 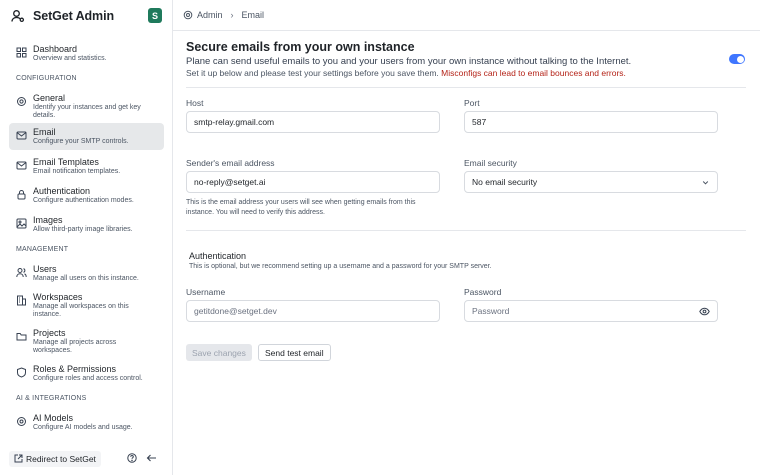 What do you see at coordinates (294, 352) in the screenshot?
I see `send-test-email-button: Send test email` at bounding box center [294, 352].